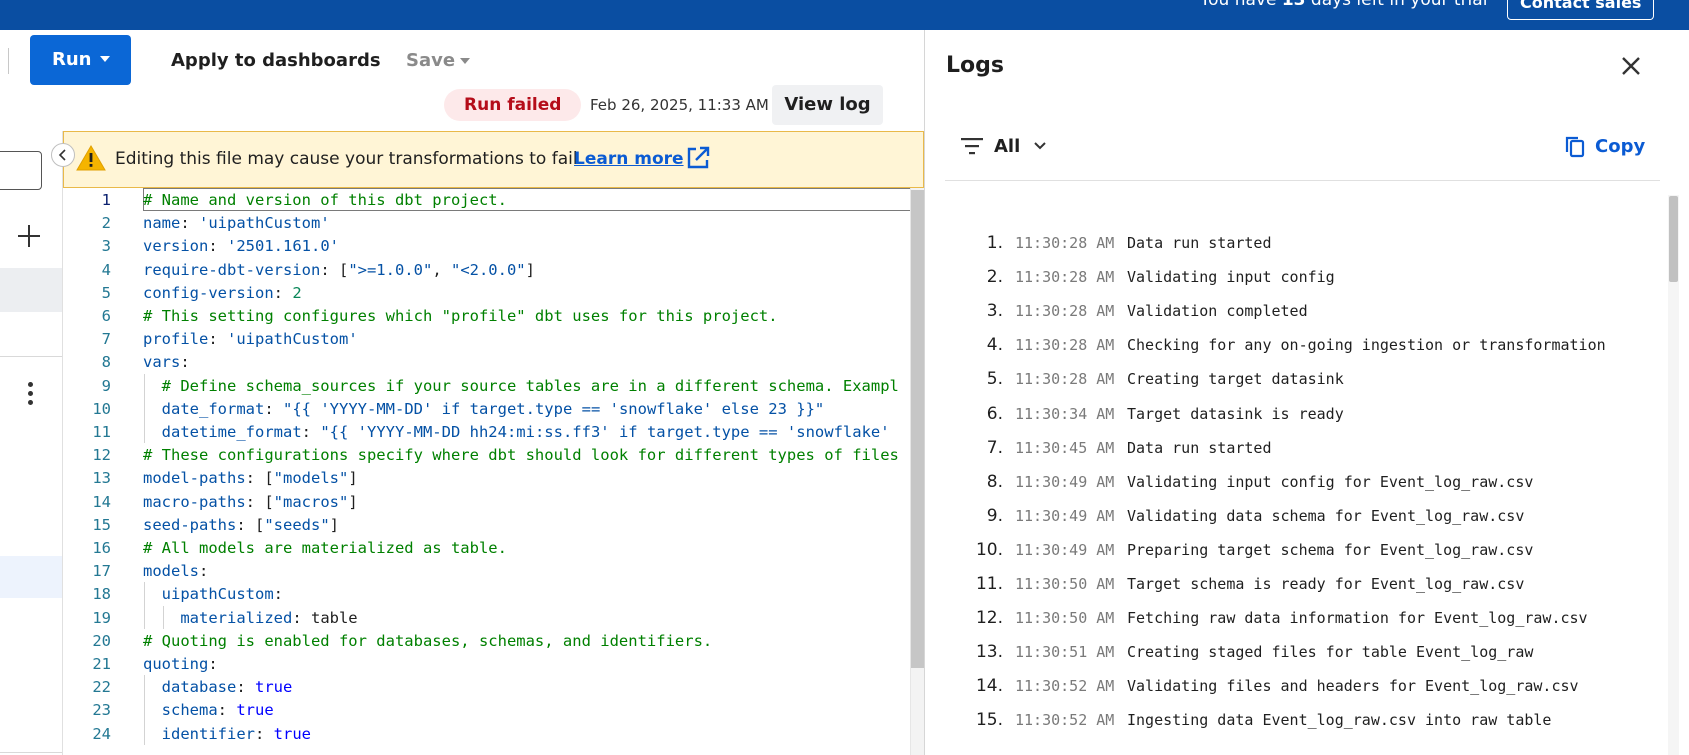 The width and height of the screenshot is (1689, 755). Describe the element at coordinates (176, 246) in the screenshot. I see `code-token: version` at that location.